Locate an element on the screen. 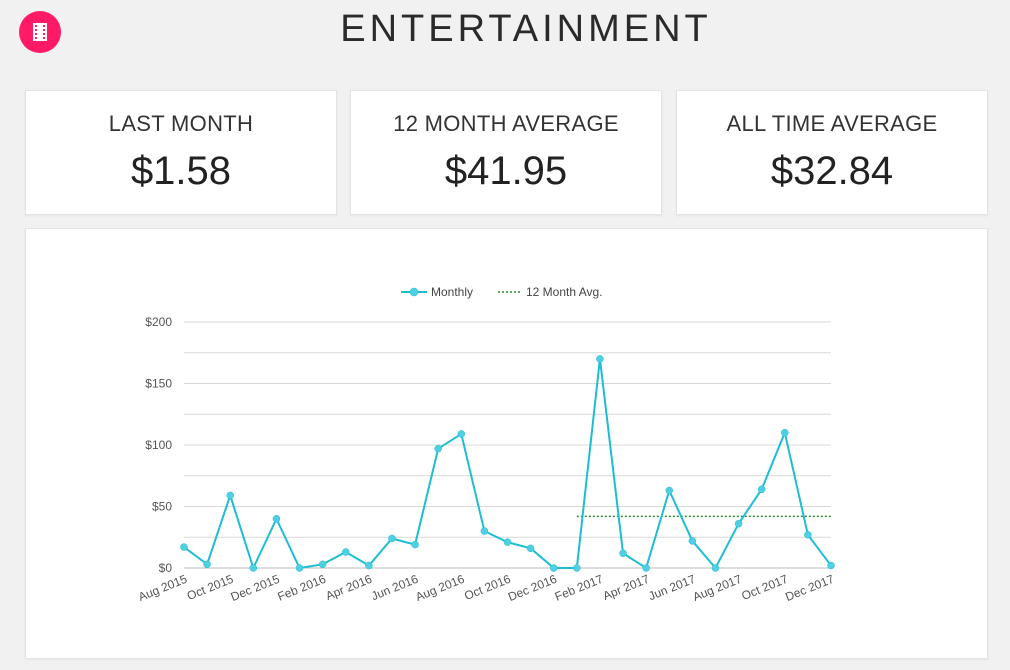  x-tick-label: Apr 2016 is located at coordinates (349, 587).